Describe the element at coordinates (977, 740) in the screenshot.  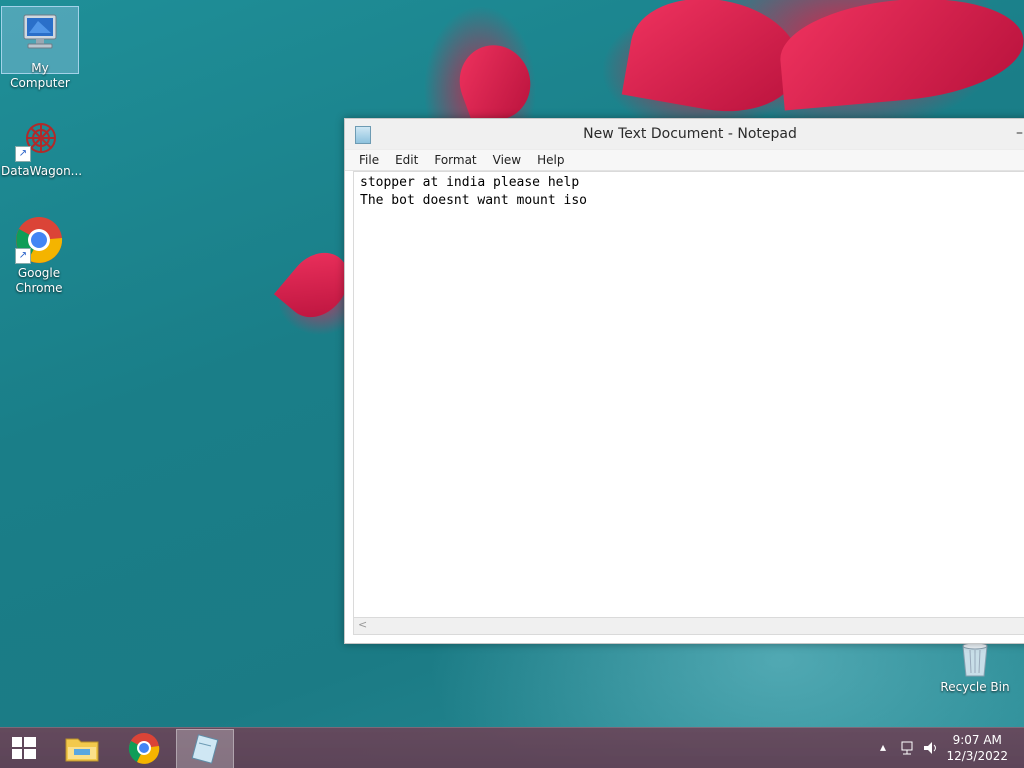
I see `clock-time: 9:07 AM` at that location.